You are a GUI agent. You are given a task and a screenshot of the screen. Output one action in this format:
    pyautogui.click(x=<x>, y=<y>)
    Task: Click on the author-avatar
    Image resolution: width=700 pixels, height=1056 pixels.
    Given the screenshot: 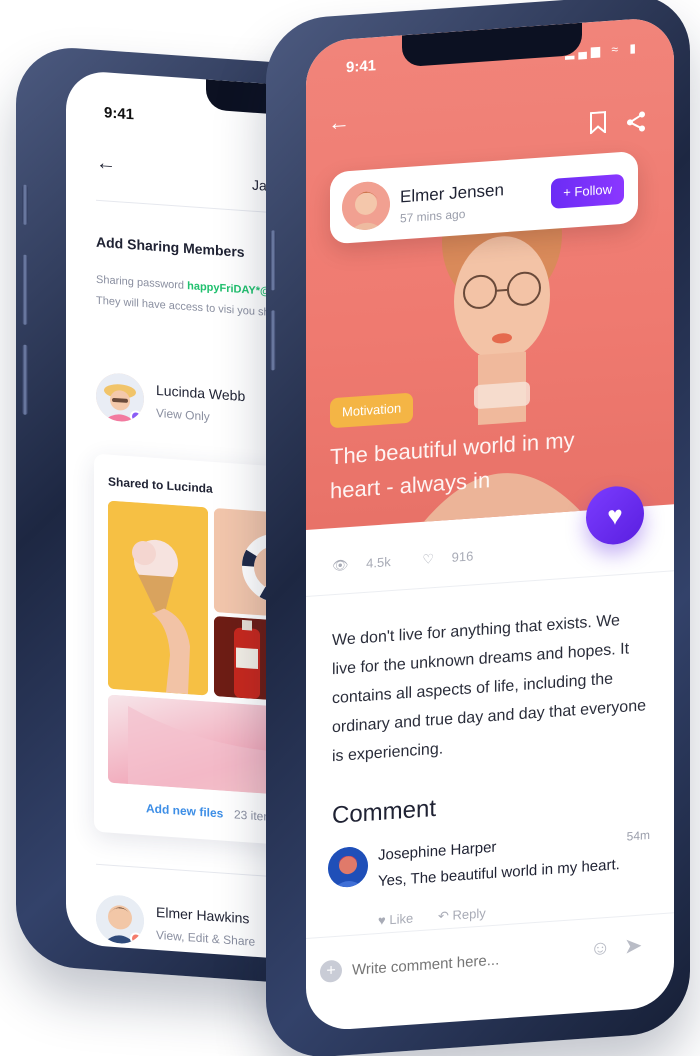 What is the action you would take?
    pyautogui.click(x=366, y=206)
    